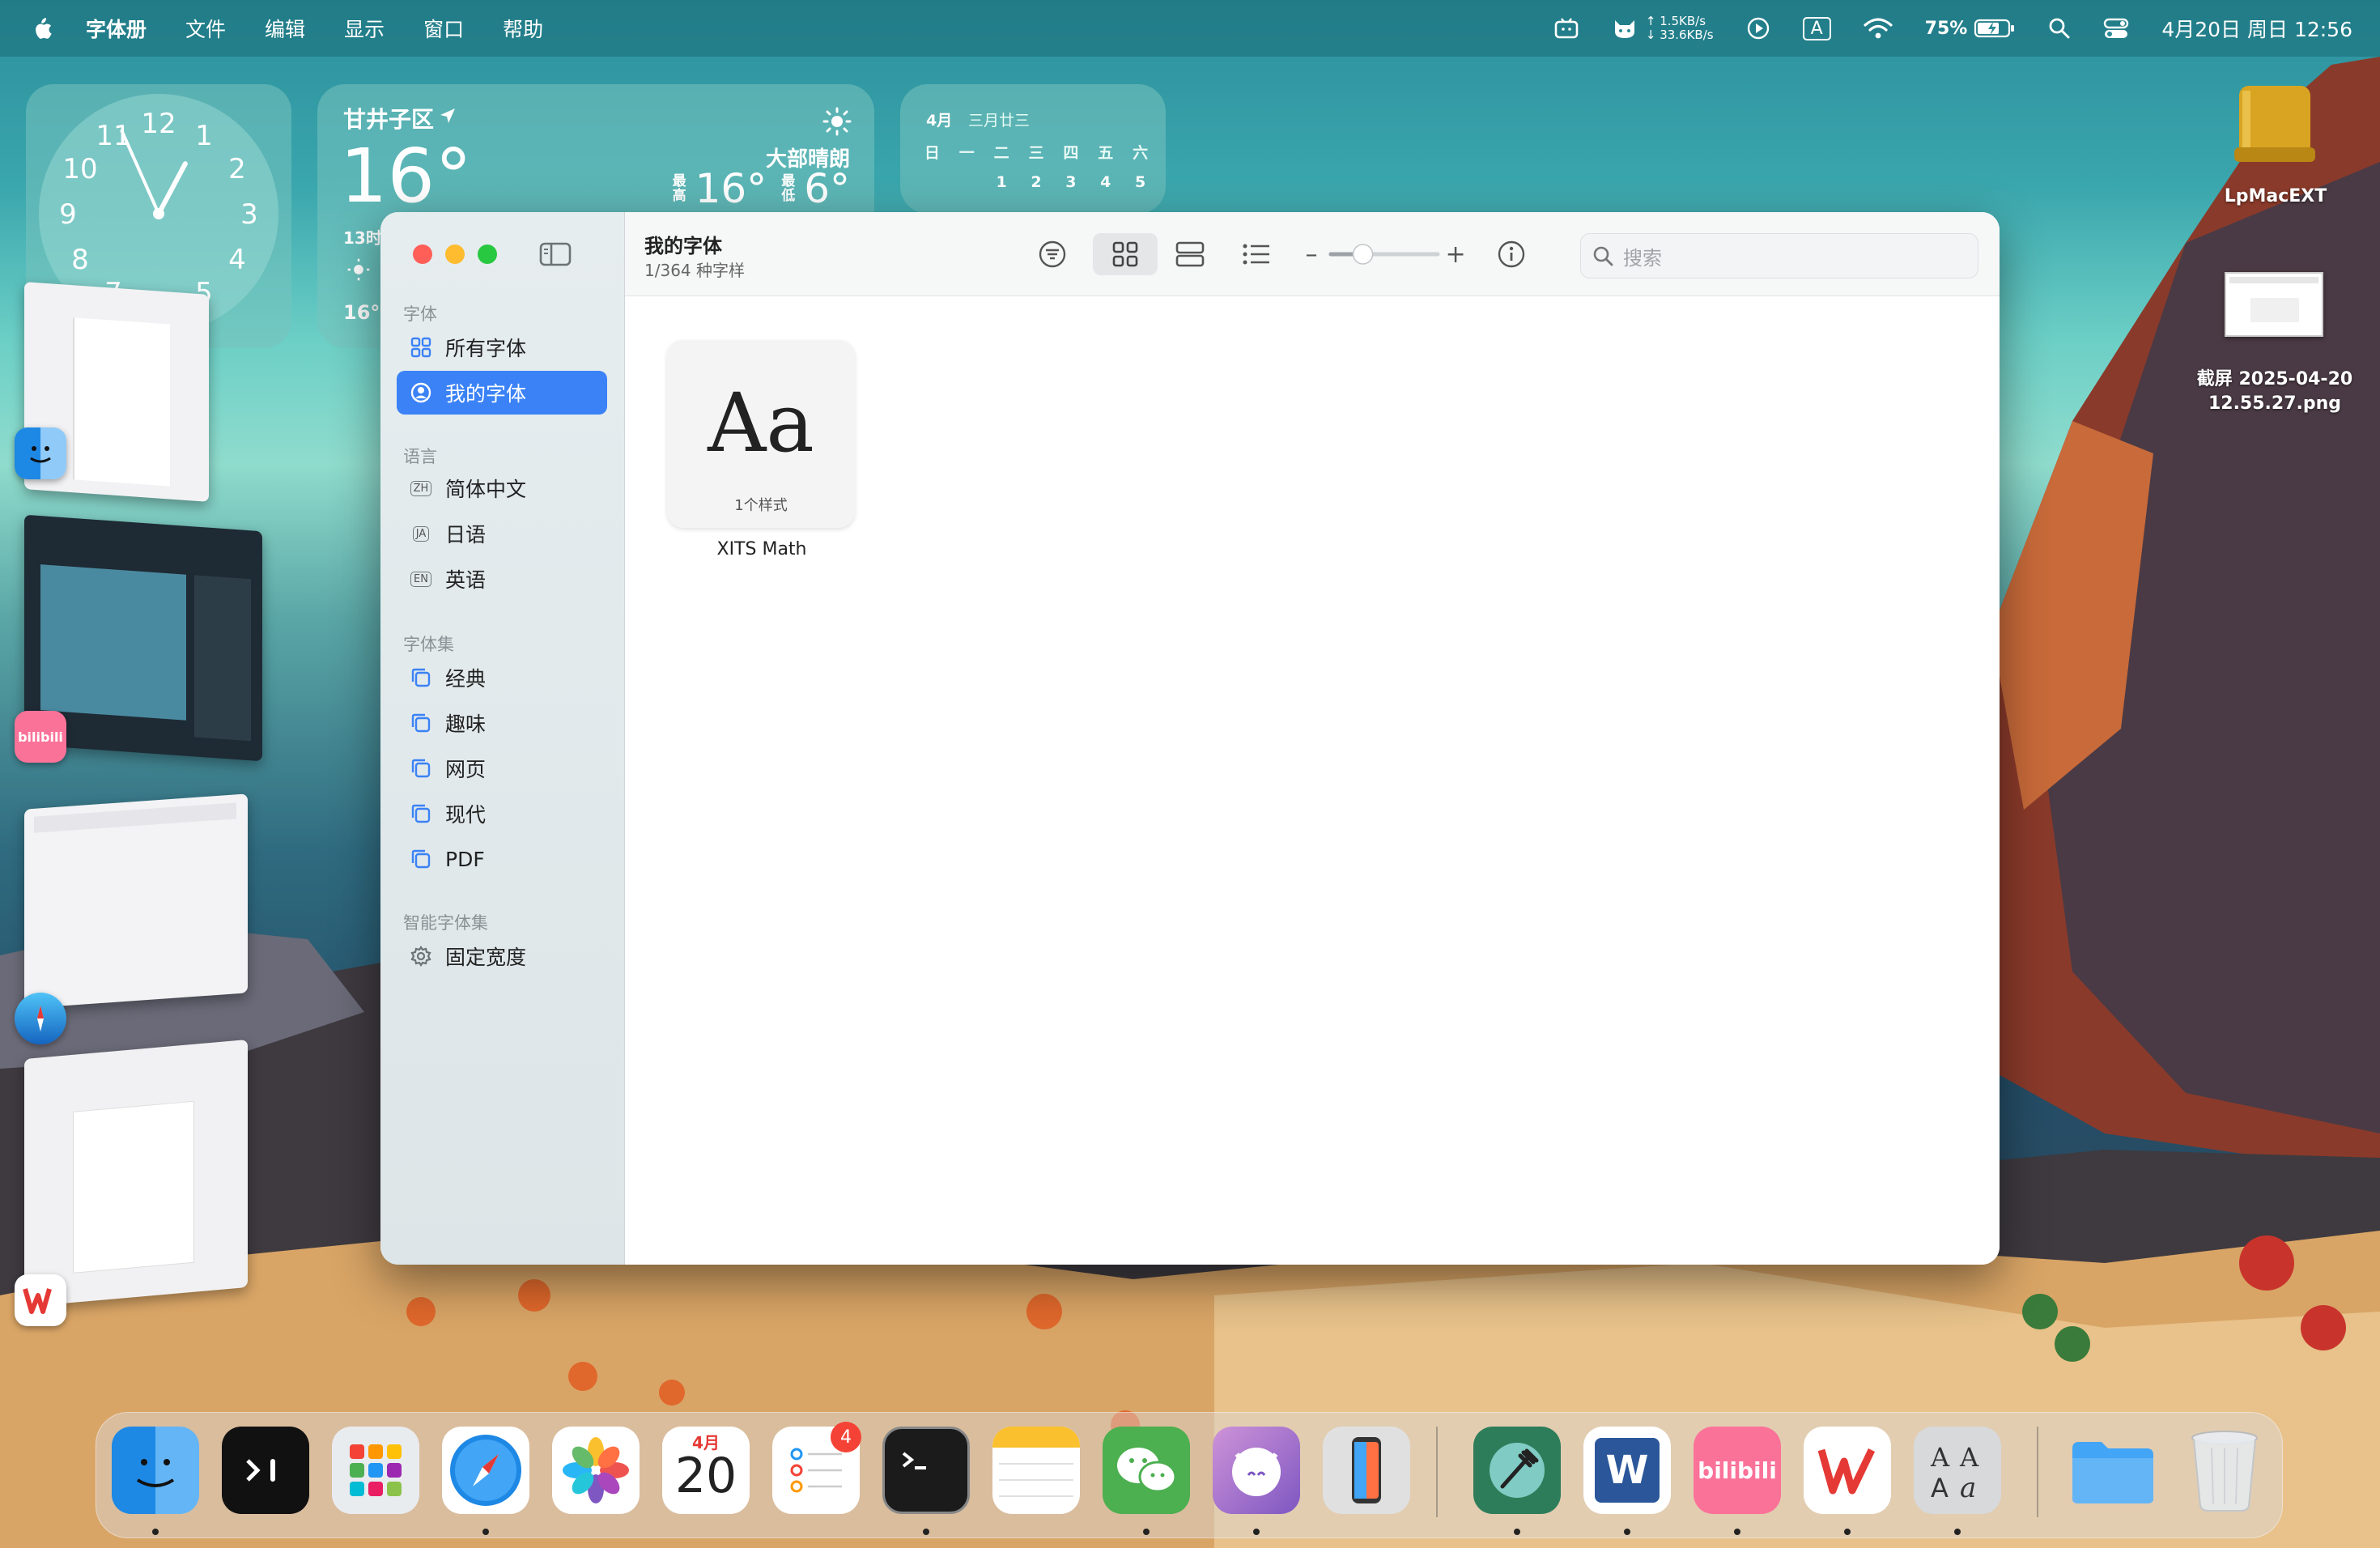 Image resolution: width=2380 pixels, height=1548 pixels. Describe the element at coordinates (706, 1439) in the screenshot. I see `calendar-icon-month: 4月` at that location.